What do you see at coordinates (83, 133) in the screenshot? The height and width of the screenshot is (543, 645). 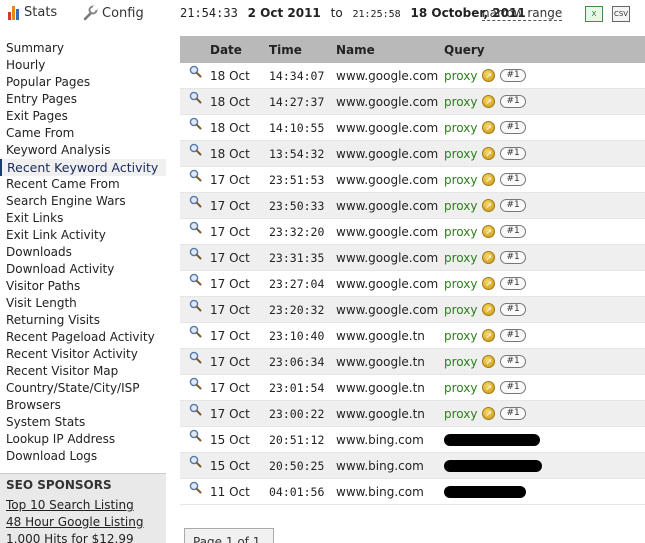 I see `sidebar-item-came-from: Came From` at bounding box center [83, 133].